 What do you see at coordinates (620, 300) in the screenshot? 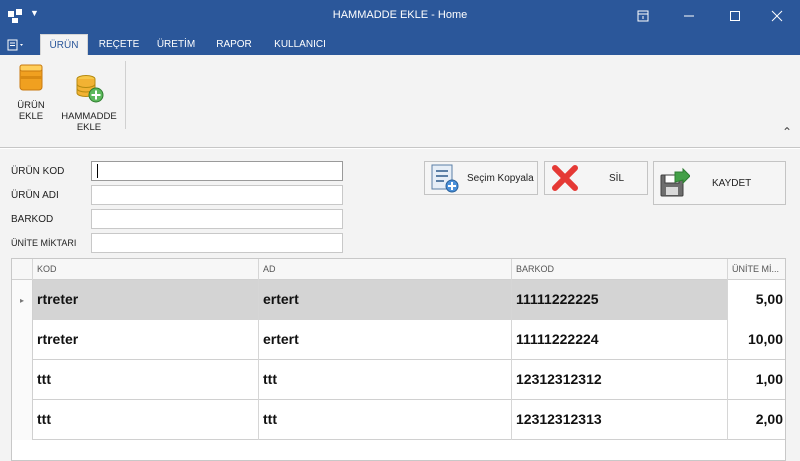
I see `cell-barkod: 11111222225` at bounding box center [620, 300].